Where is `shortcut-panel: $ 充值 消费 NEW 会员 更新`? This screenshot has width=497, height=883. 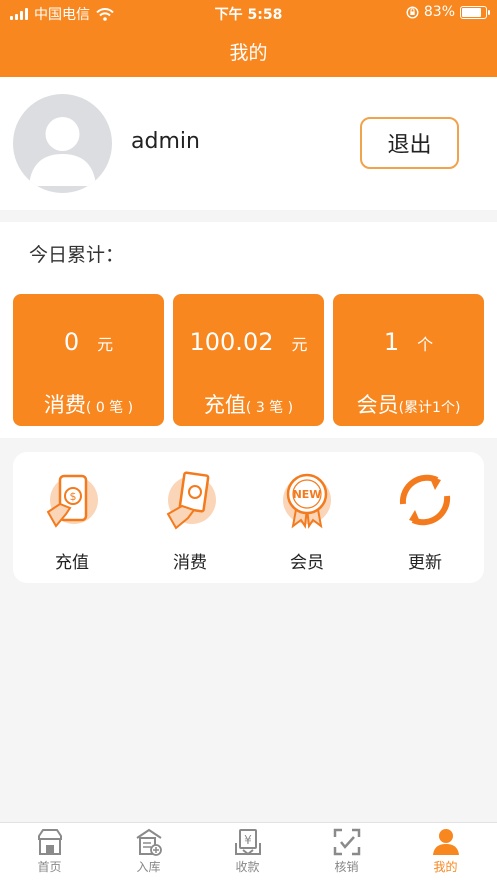
shortcut-panel: $ 充值 消费 NEW 会员 更新 is located at coordinates (248, 517).